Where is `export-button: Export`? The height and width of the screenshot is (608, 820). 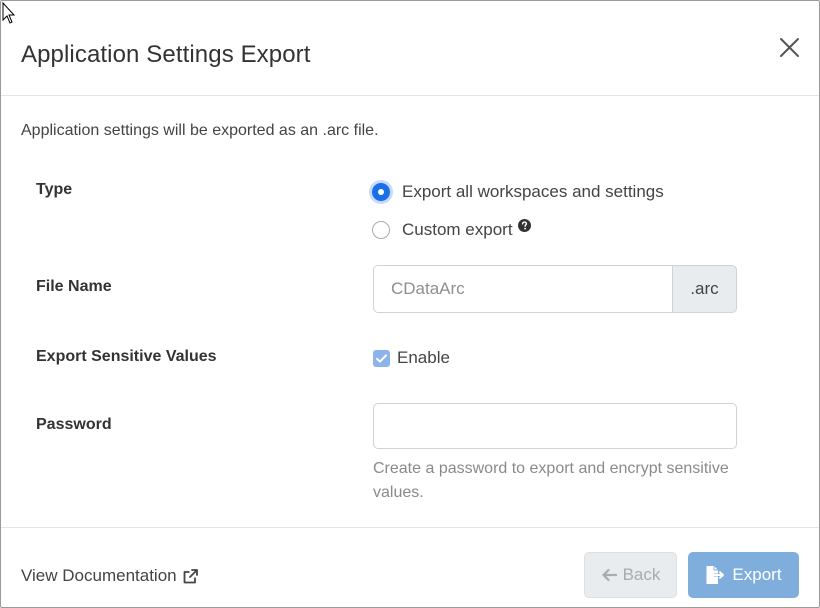
export-button: Export is located at coordinates (743, 575).